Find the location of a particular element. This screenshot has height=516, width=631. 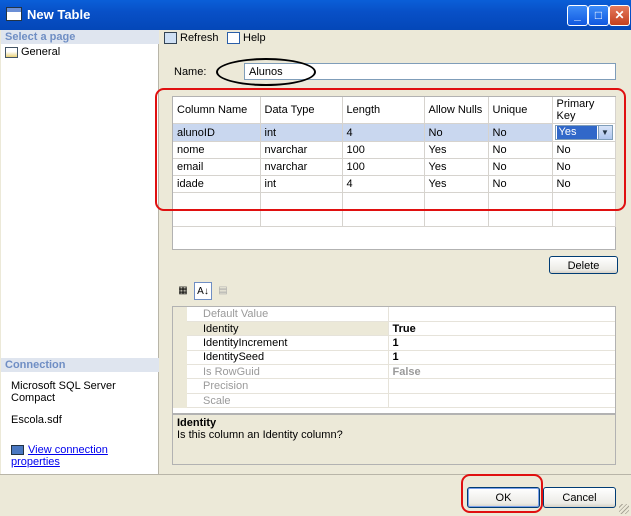

page-item-label: General is located at coordinates (41, 52).